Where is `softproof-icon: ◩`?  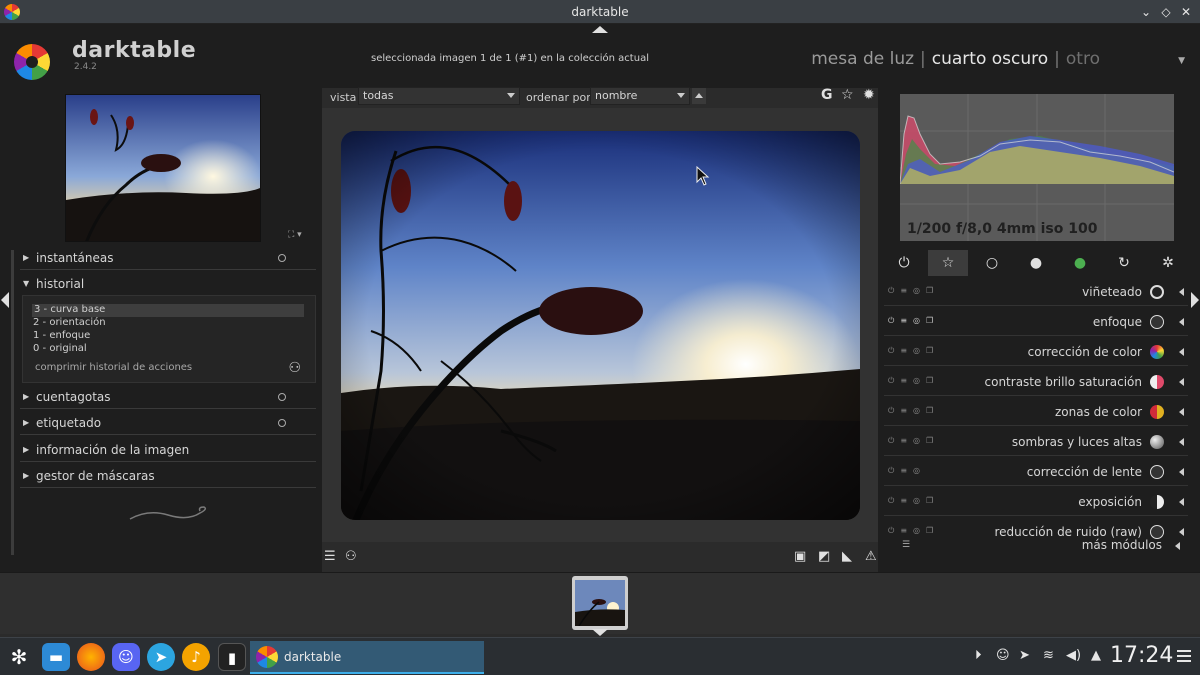 softproof-icon: ◩ is located at coordinates (824, 556).